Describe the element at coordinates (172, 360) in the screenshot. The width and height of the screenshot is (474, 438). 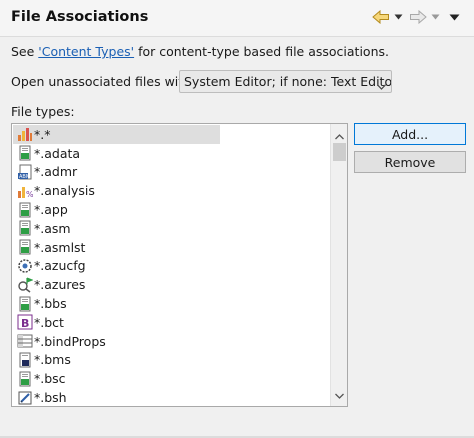
I see `file-type-row: *.bms` at that location.